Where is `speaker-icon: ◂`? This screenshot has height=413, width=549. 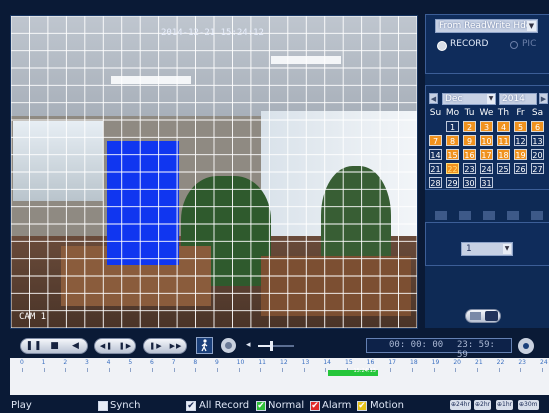
speaker-icon: ◂ is located at coordinates (250, 345).